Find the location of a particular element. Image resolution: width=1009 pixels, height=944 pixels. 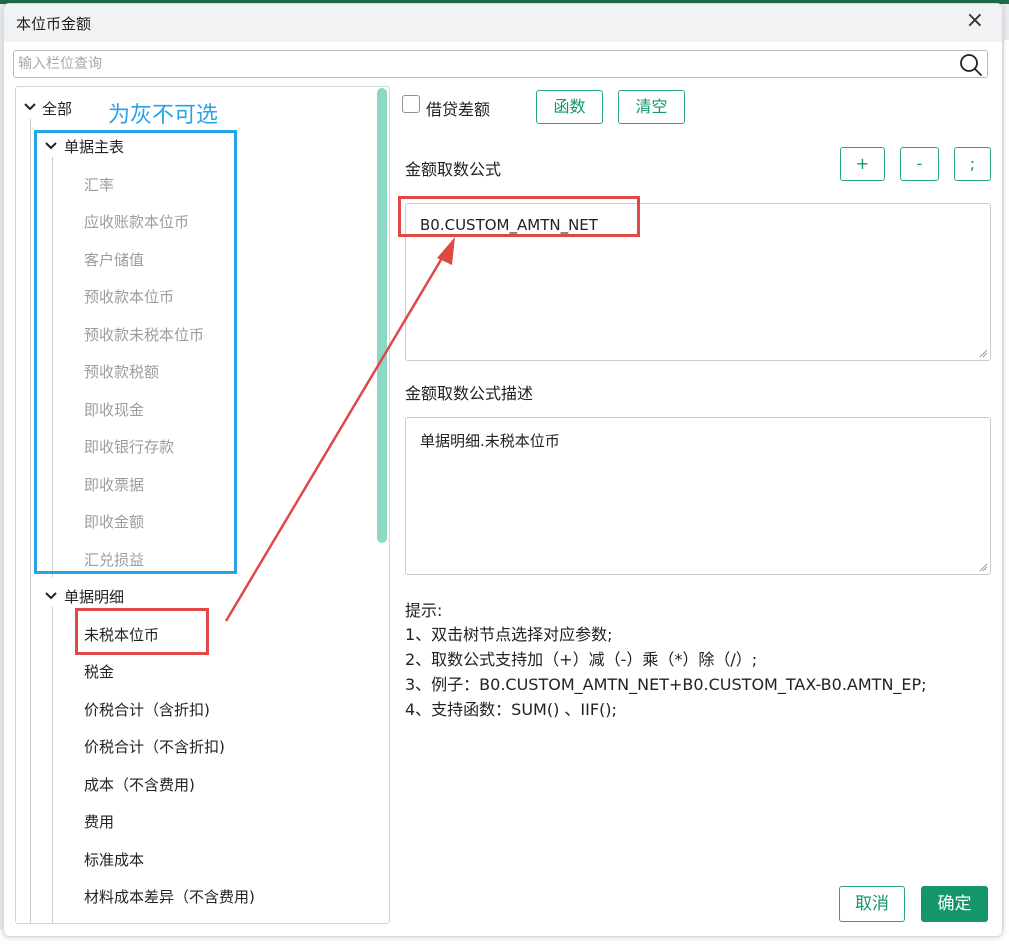

formula-description-textarea: 单据明细.未税本位币 is located at coordinates (698, 496).